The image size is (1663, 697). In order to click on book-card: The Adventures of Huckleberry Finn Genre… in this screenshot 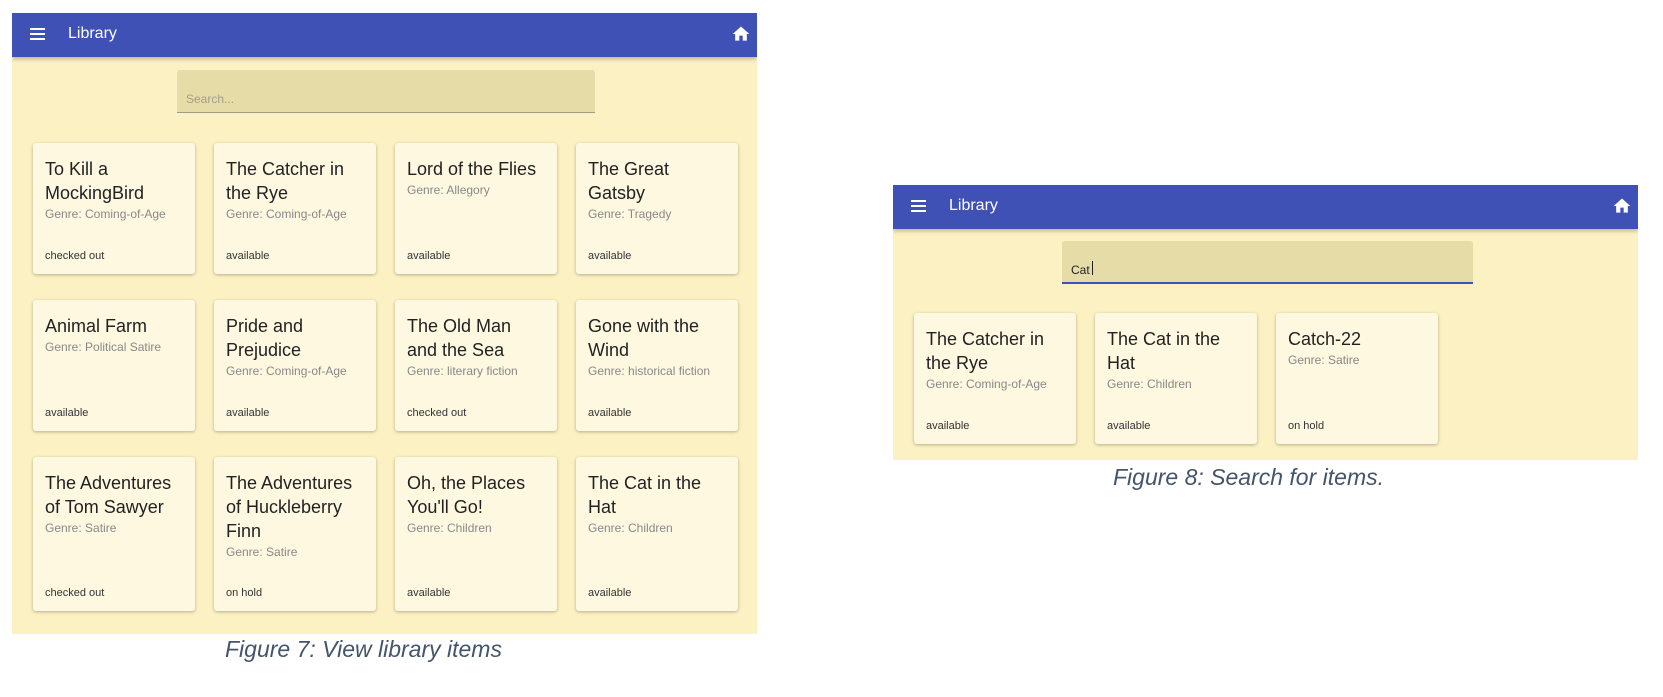, I will do `click(295, 534)`.